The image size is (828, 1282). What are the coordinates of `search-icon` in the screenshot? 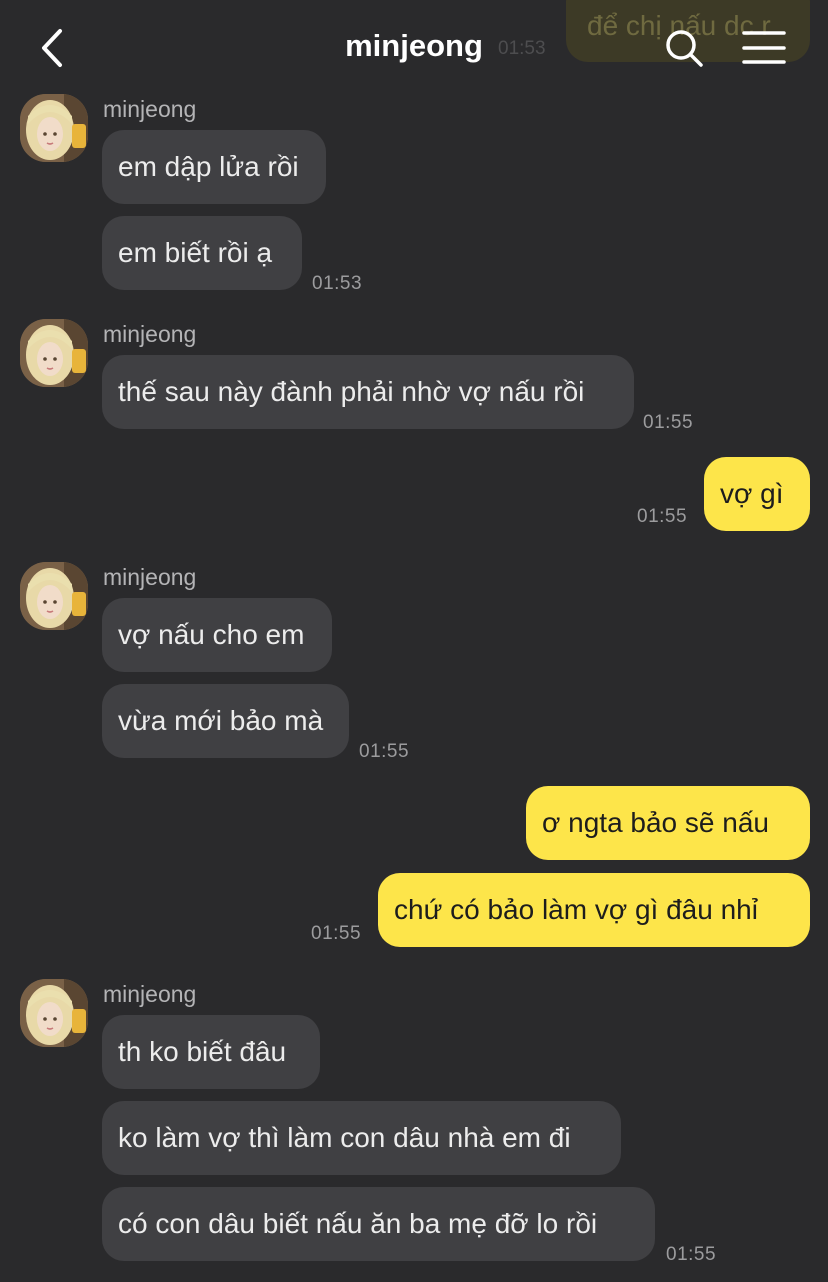 It's located at (684, 48).